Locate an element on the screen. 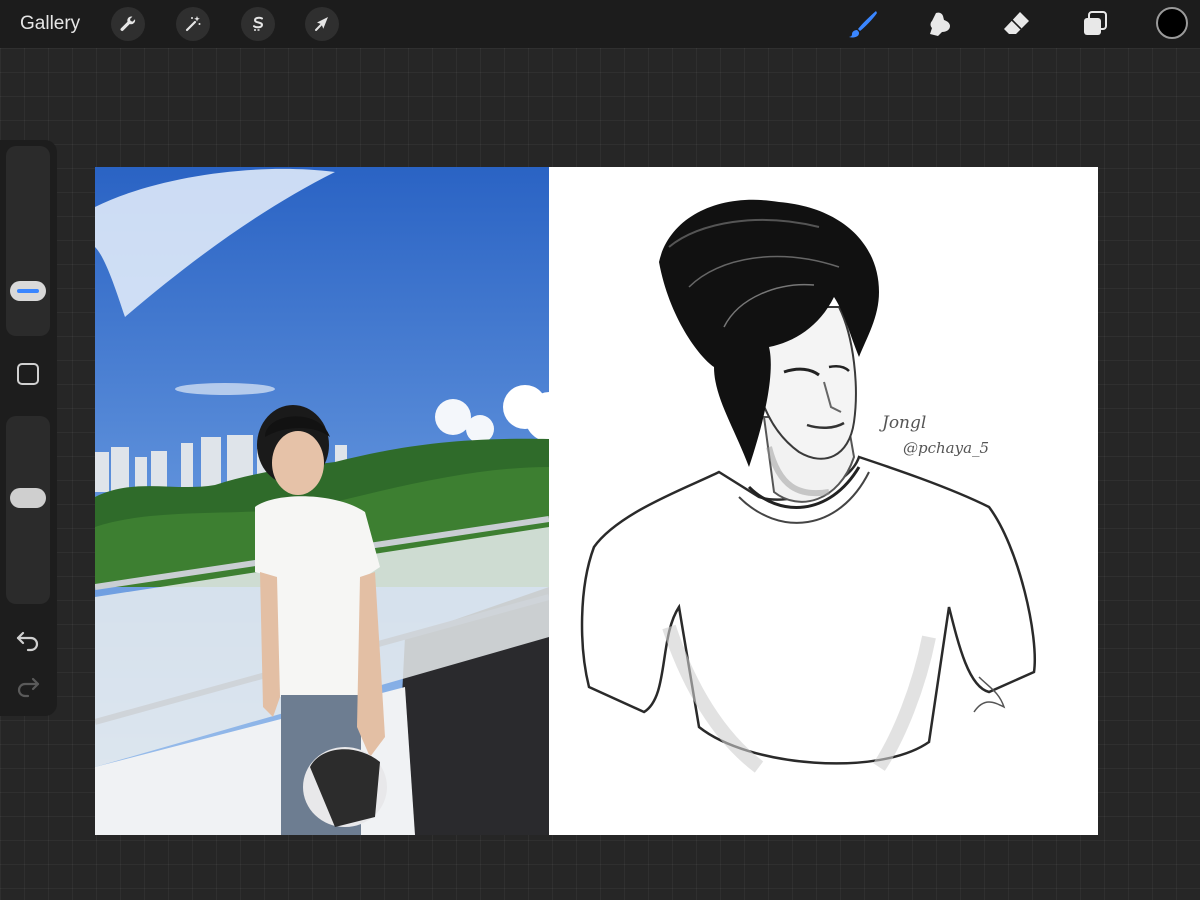  selection-icon is located at coordinates (258, 23).